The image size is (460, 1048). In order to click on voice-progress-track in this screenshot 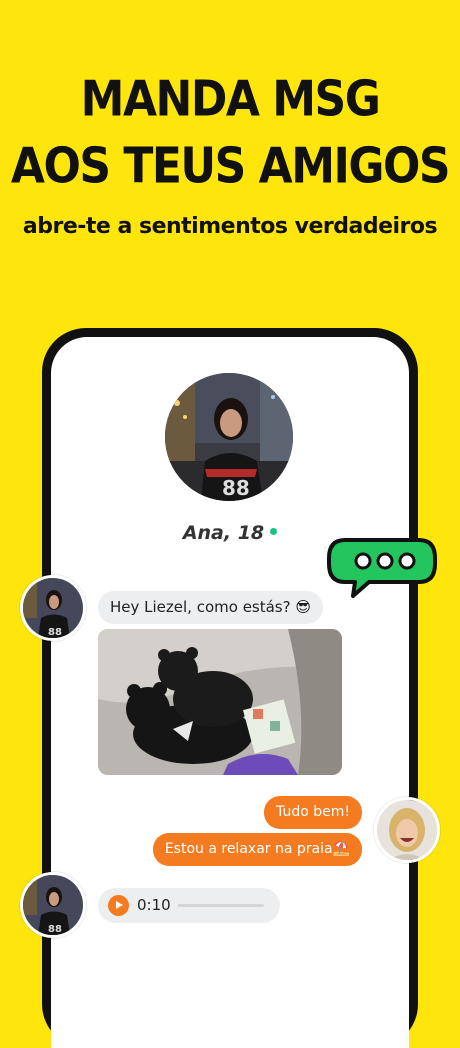, I will do `click(221, 905)`.